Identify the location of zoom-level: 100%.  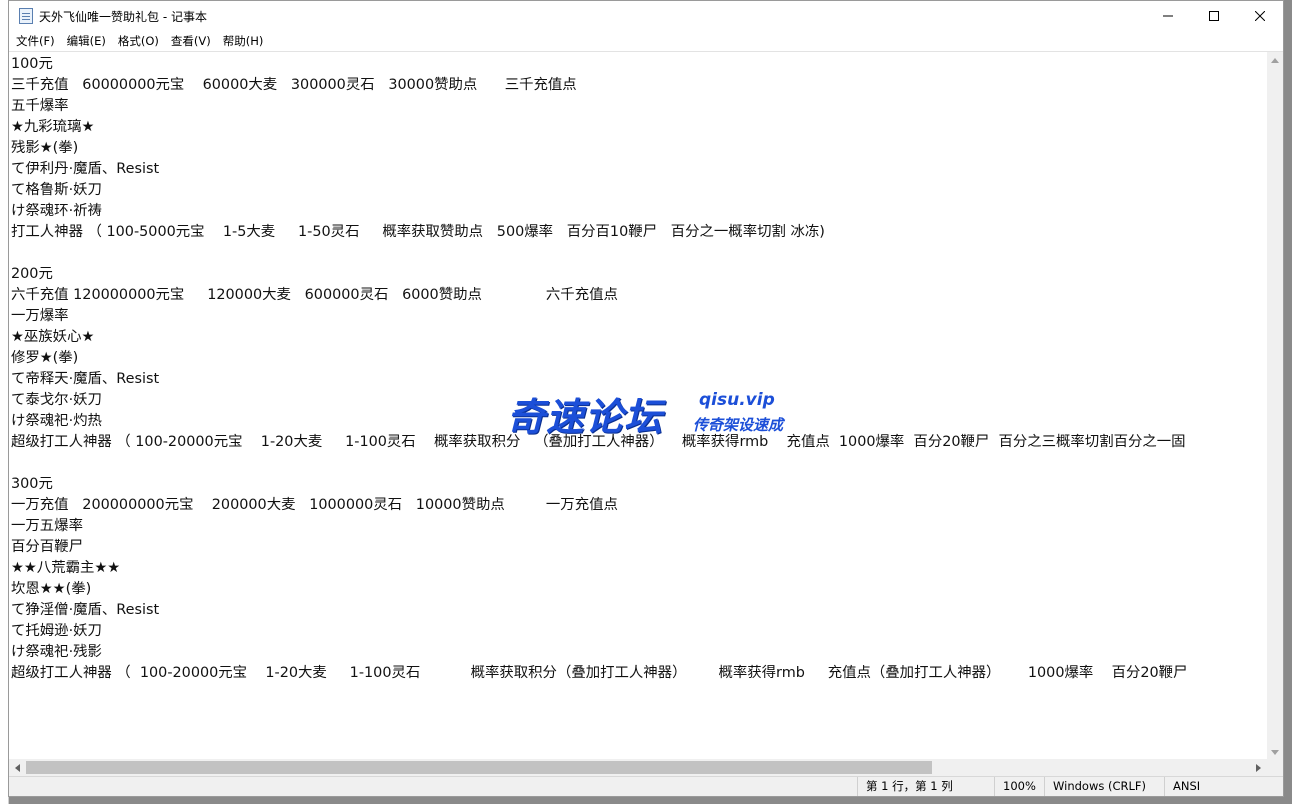
(1015, 786).